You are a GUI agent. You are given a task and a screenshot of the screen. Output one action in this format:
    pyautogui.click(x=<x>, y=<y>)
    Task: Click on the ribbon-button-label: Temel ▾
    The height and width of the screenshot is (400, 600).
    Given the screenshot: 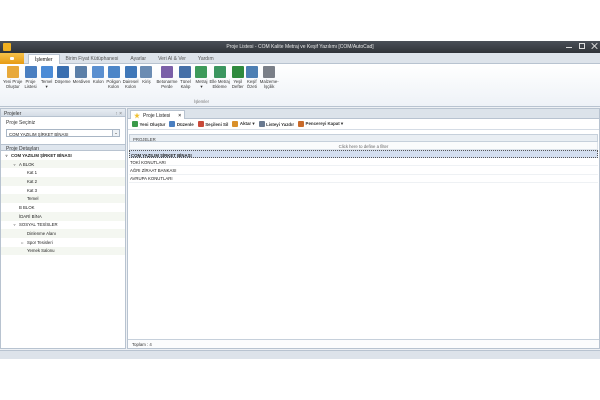 What is the action you would take?
    pyautogui.click(x=46, y=84)
    